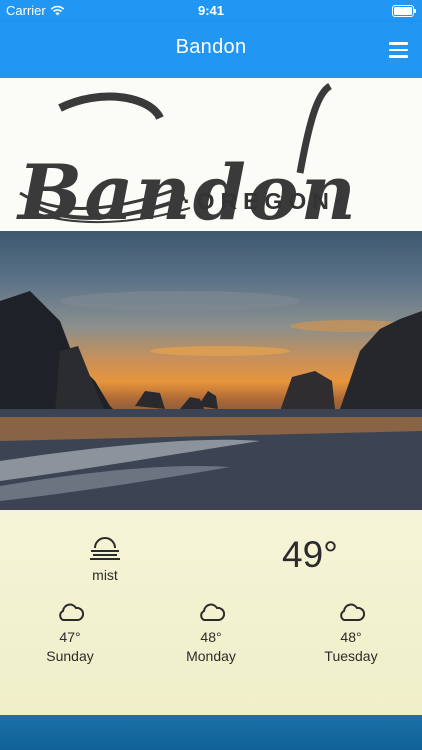 Image resolution: width=422 pixels, height=750 pixels. What do you see at coordinates (70, 637) in the screenshot?
I see `forecast-temp: 47°` at bounding box center [70, 637].